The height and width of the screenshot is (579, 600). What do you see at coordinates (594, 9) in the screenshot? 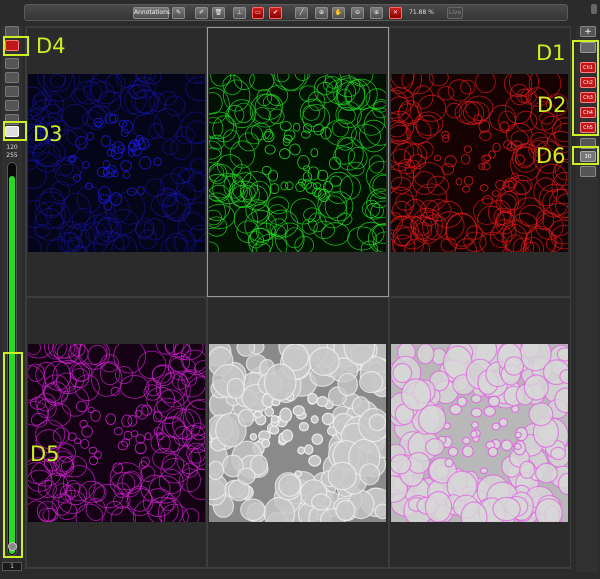
I see `info-icon` at bounding box center [594, 9].